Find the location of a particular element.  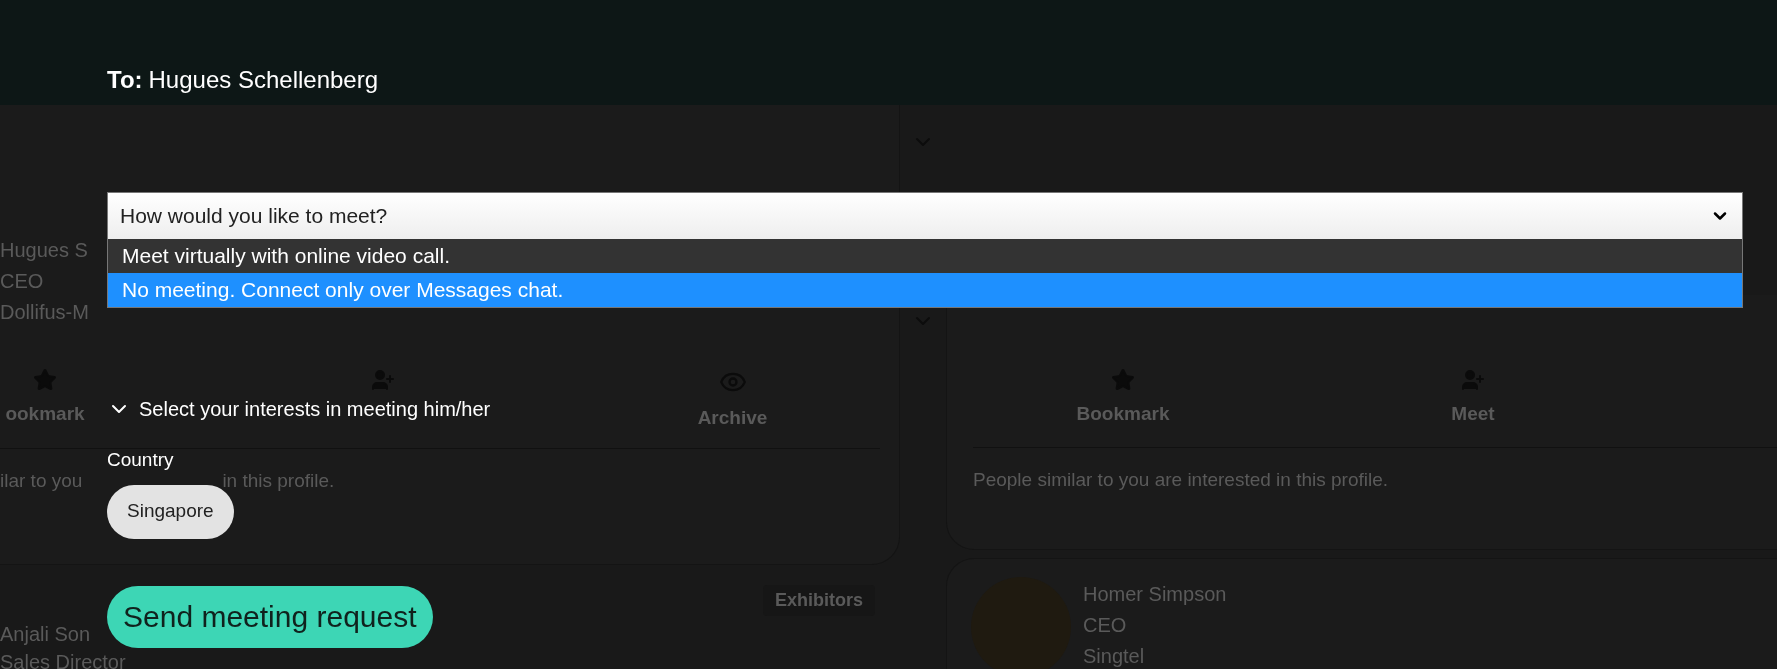

exhibitor-badge: Exhibitors is located at coordinates (819, 600).